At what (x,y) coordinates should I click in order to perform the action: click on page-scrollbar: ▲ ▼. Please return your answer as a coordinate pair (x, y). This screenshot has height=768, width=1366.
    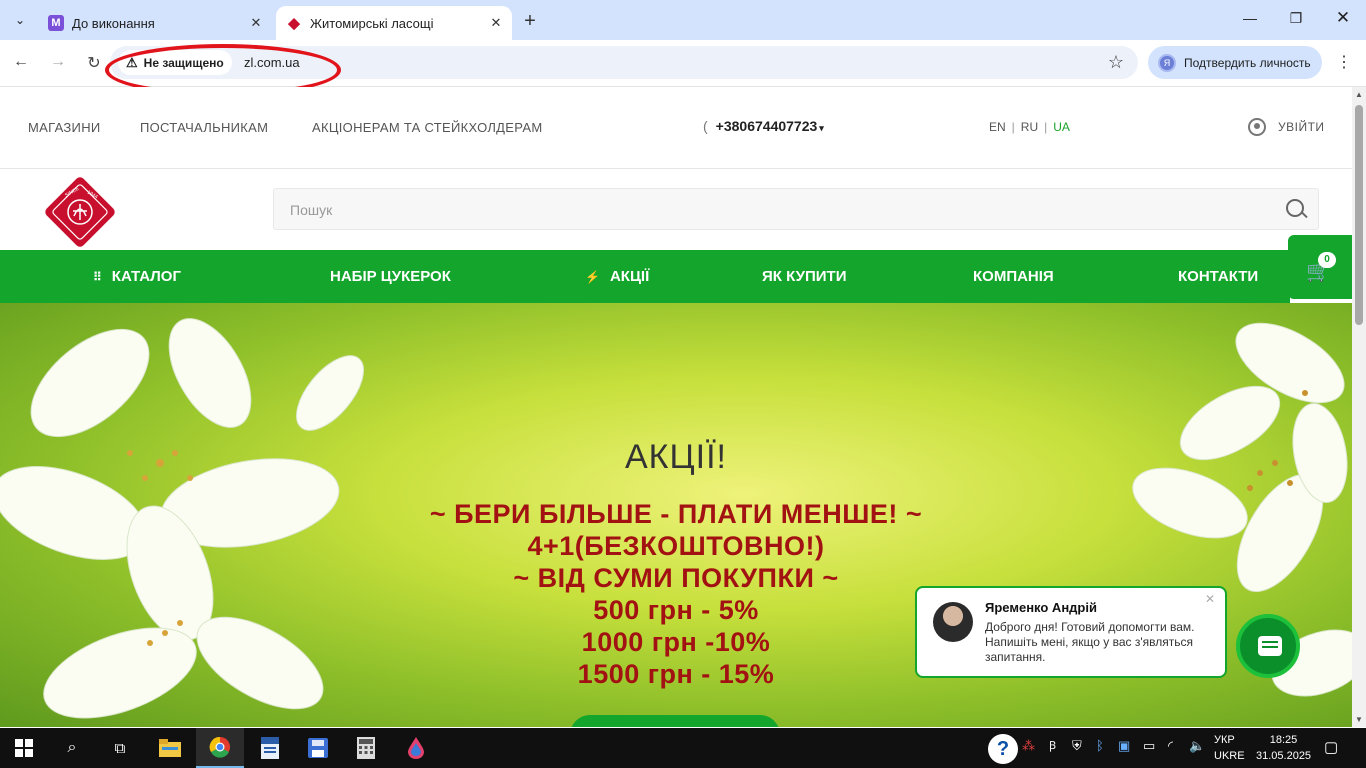
    Looking at the image, I should click on (1359, 407).